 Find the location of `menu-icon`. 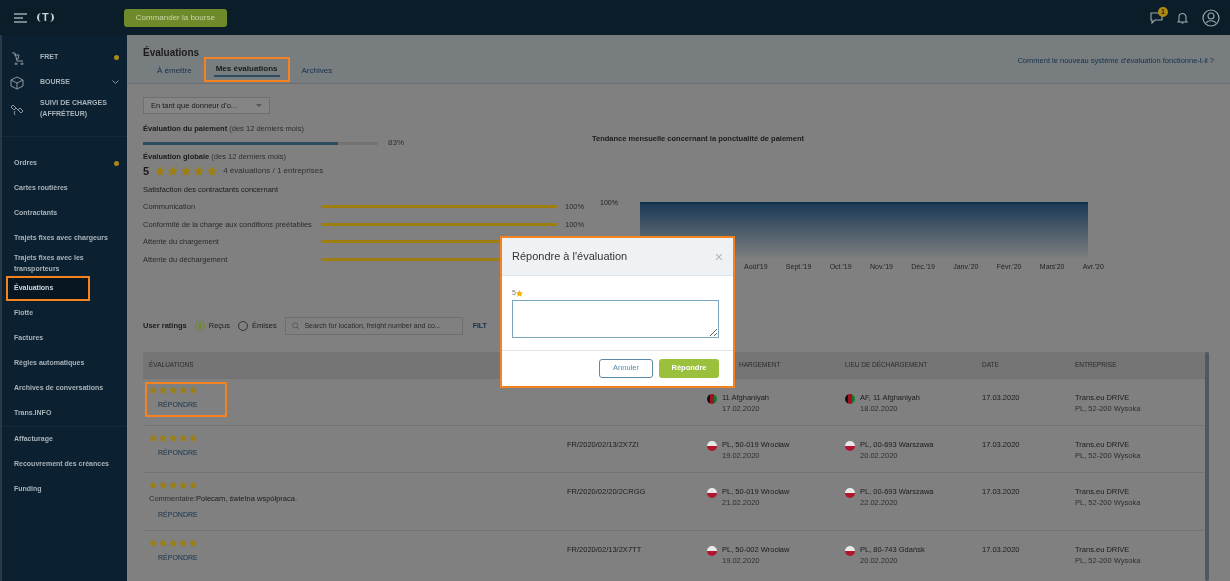

menu-icon is located at coordinates (20, 17).